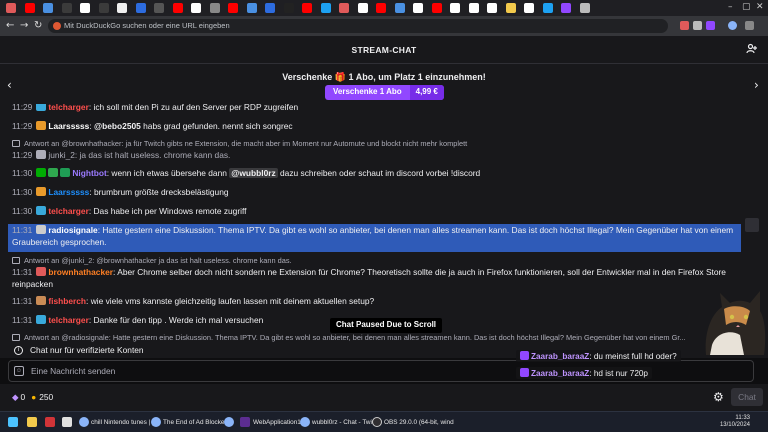  I want to click on system-clock: 11:33 13/10/2024, so click(735, 422).